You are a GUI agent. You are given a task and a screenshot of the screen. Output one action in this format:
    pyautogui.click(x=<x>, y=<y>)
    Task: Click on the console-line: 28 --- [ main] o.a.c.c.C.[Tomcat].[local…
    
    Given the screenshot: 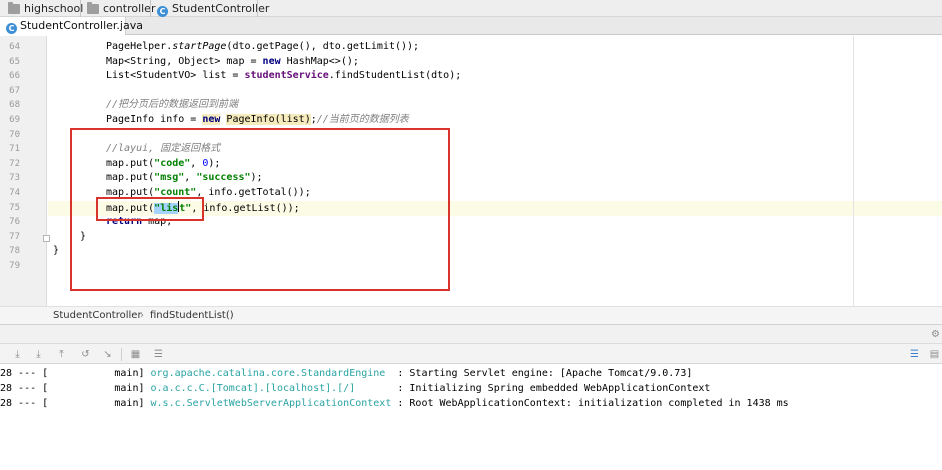 What is the action you would take?
    pyautogui.click(x=355, y=388)
    